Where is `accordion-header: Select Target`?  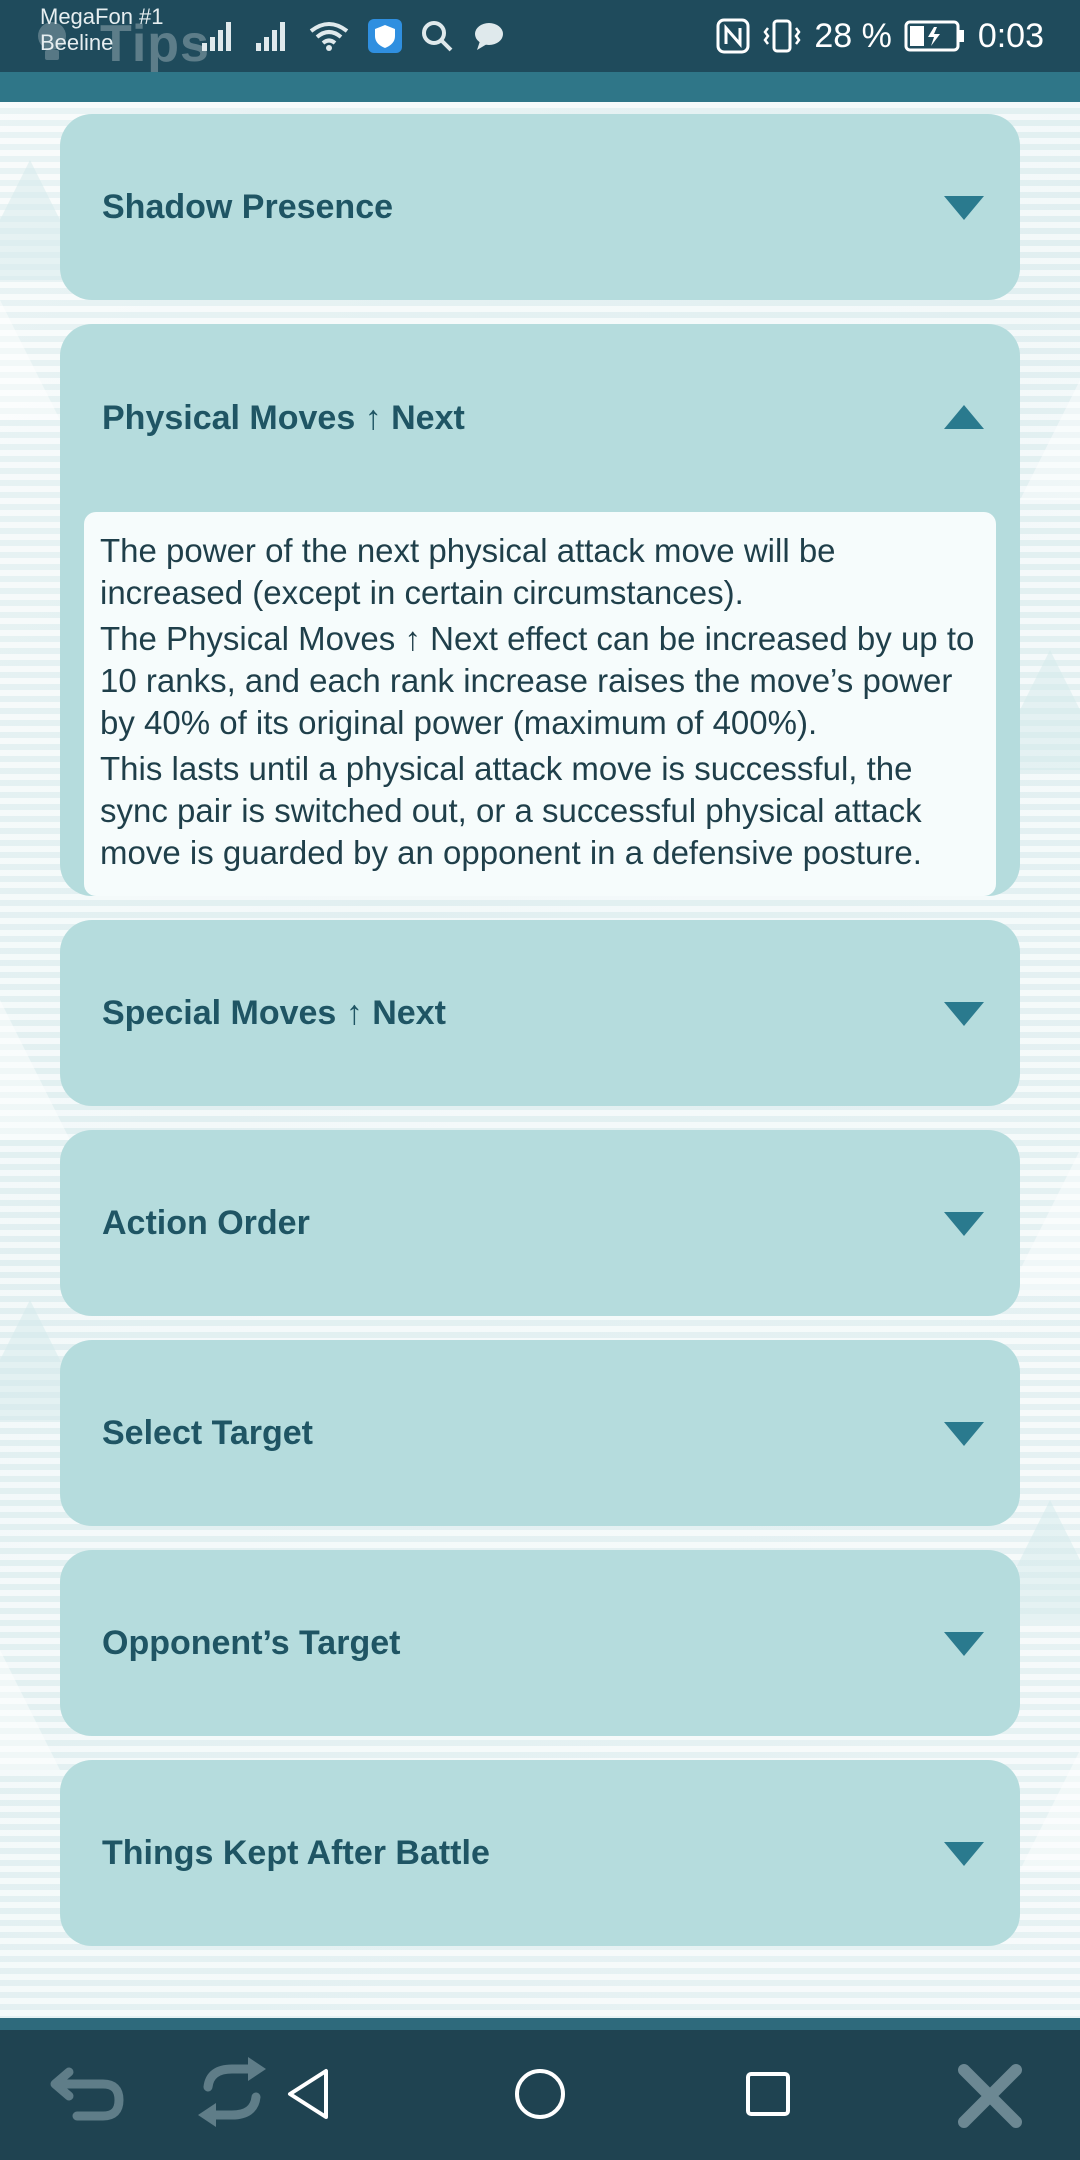
accordion-header: Select Target is located at coordinates (540, 1433).